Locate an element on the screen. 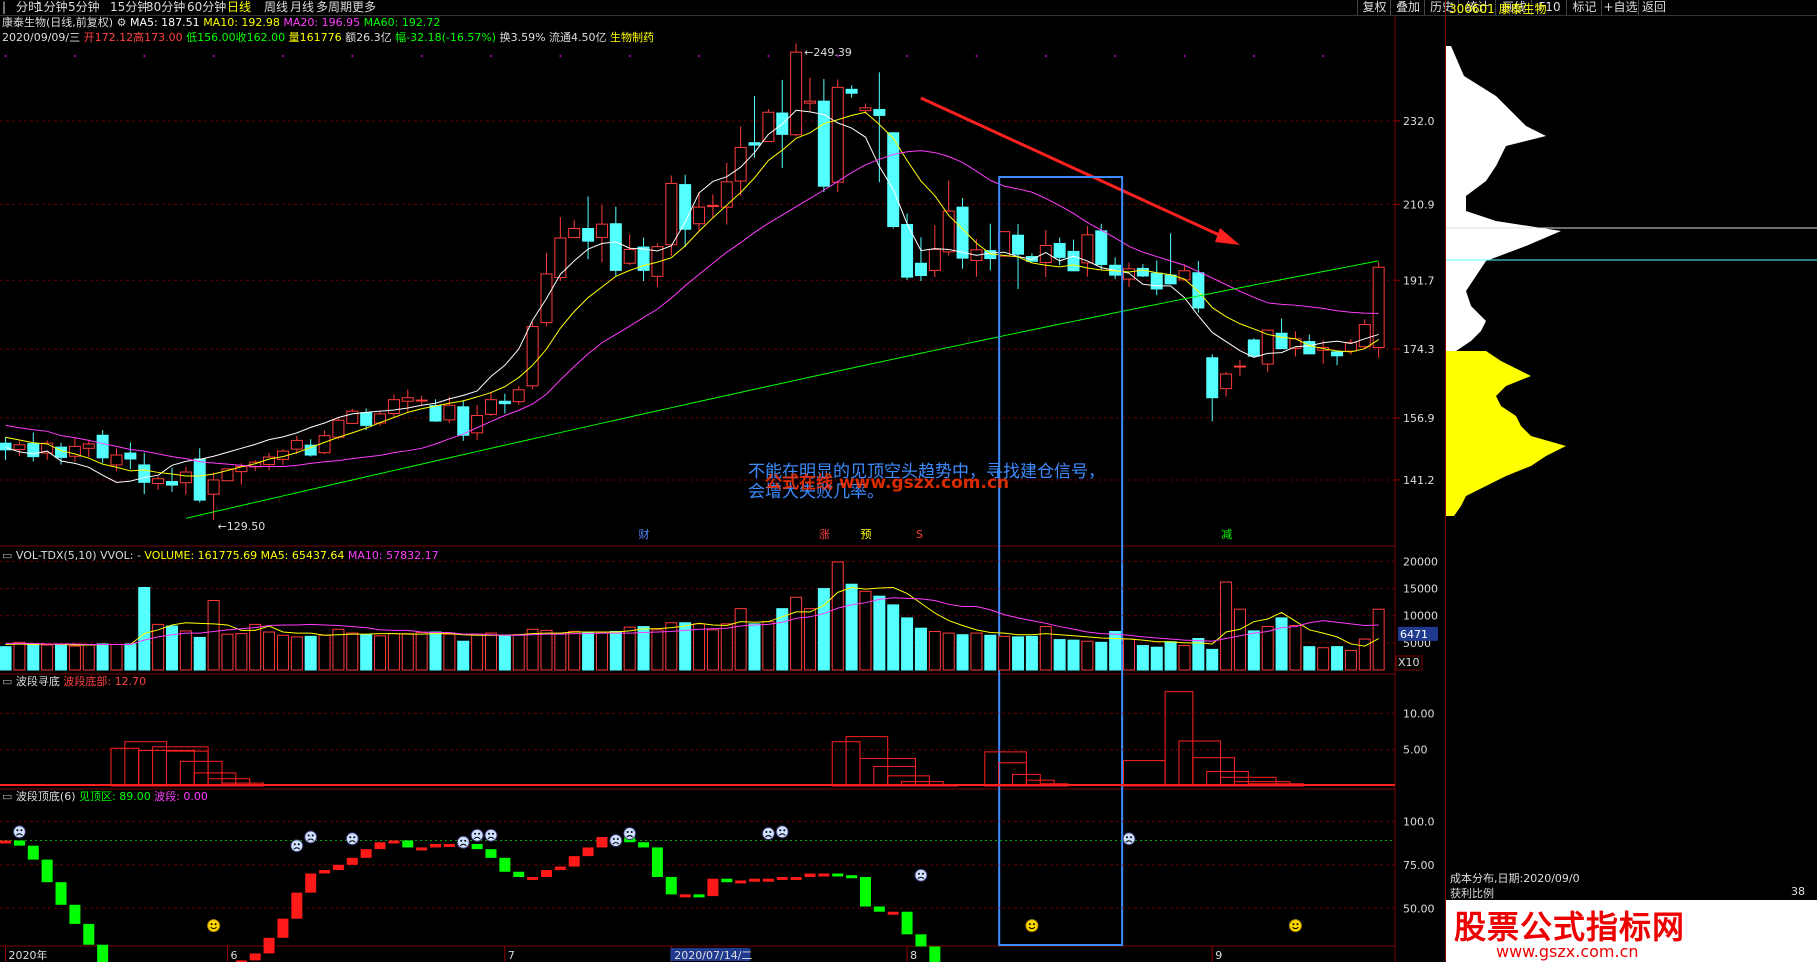 This screenshot has height=962, width=1817. period-tab-4: 30分钟 is located at coordinates (165, 7).